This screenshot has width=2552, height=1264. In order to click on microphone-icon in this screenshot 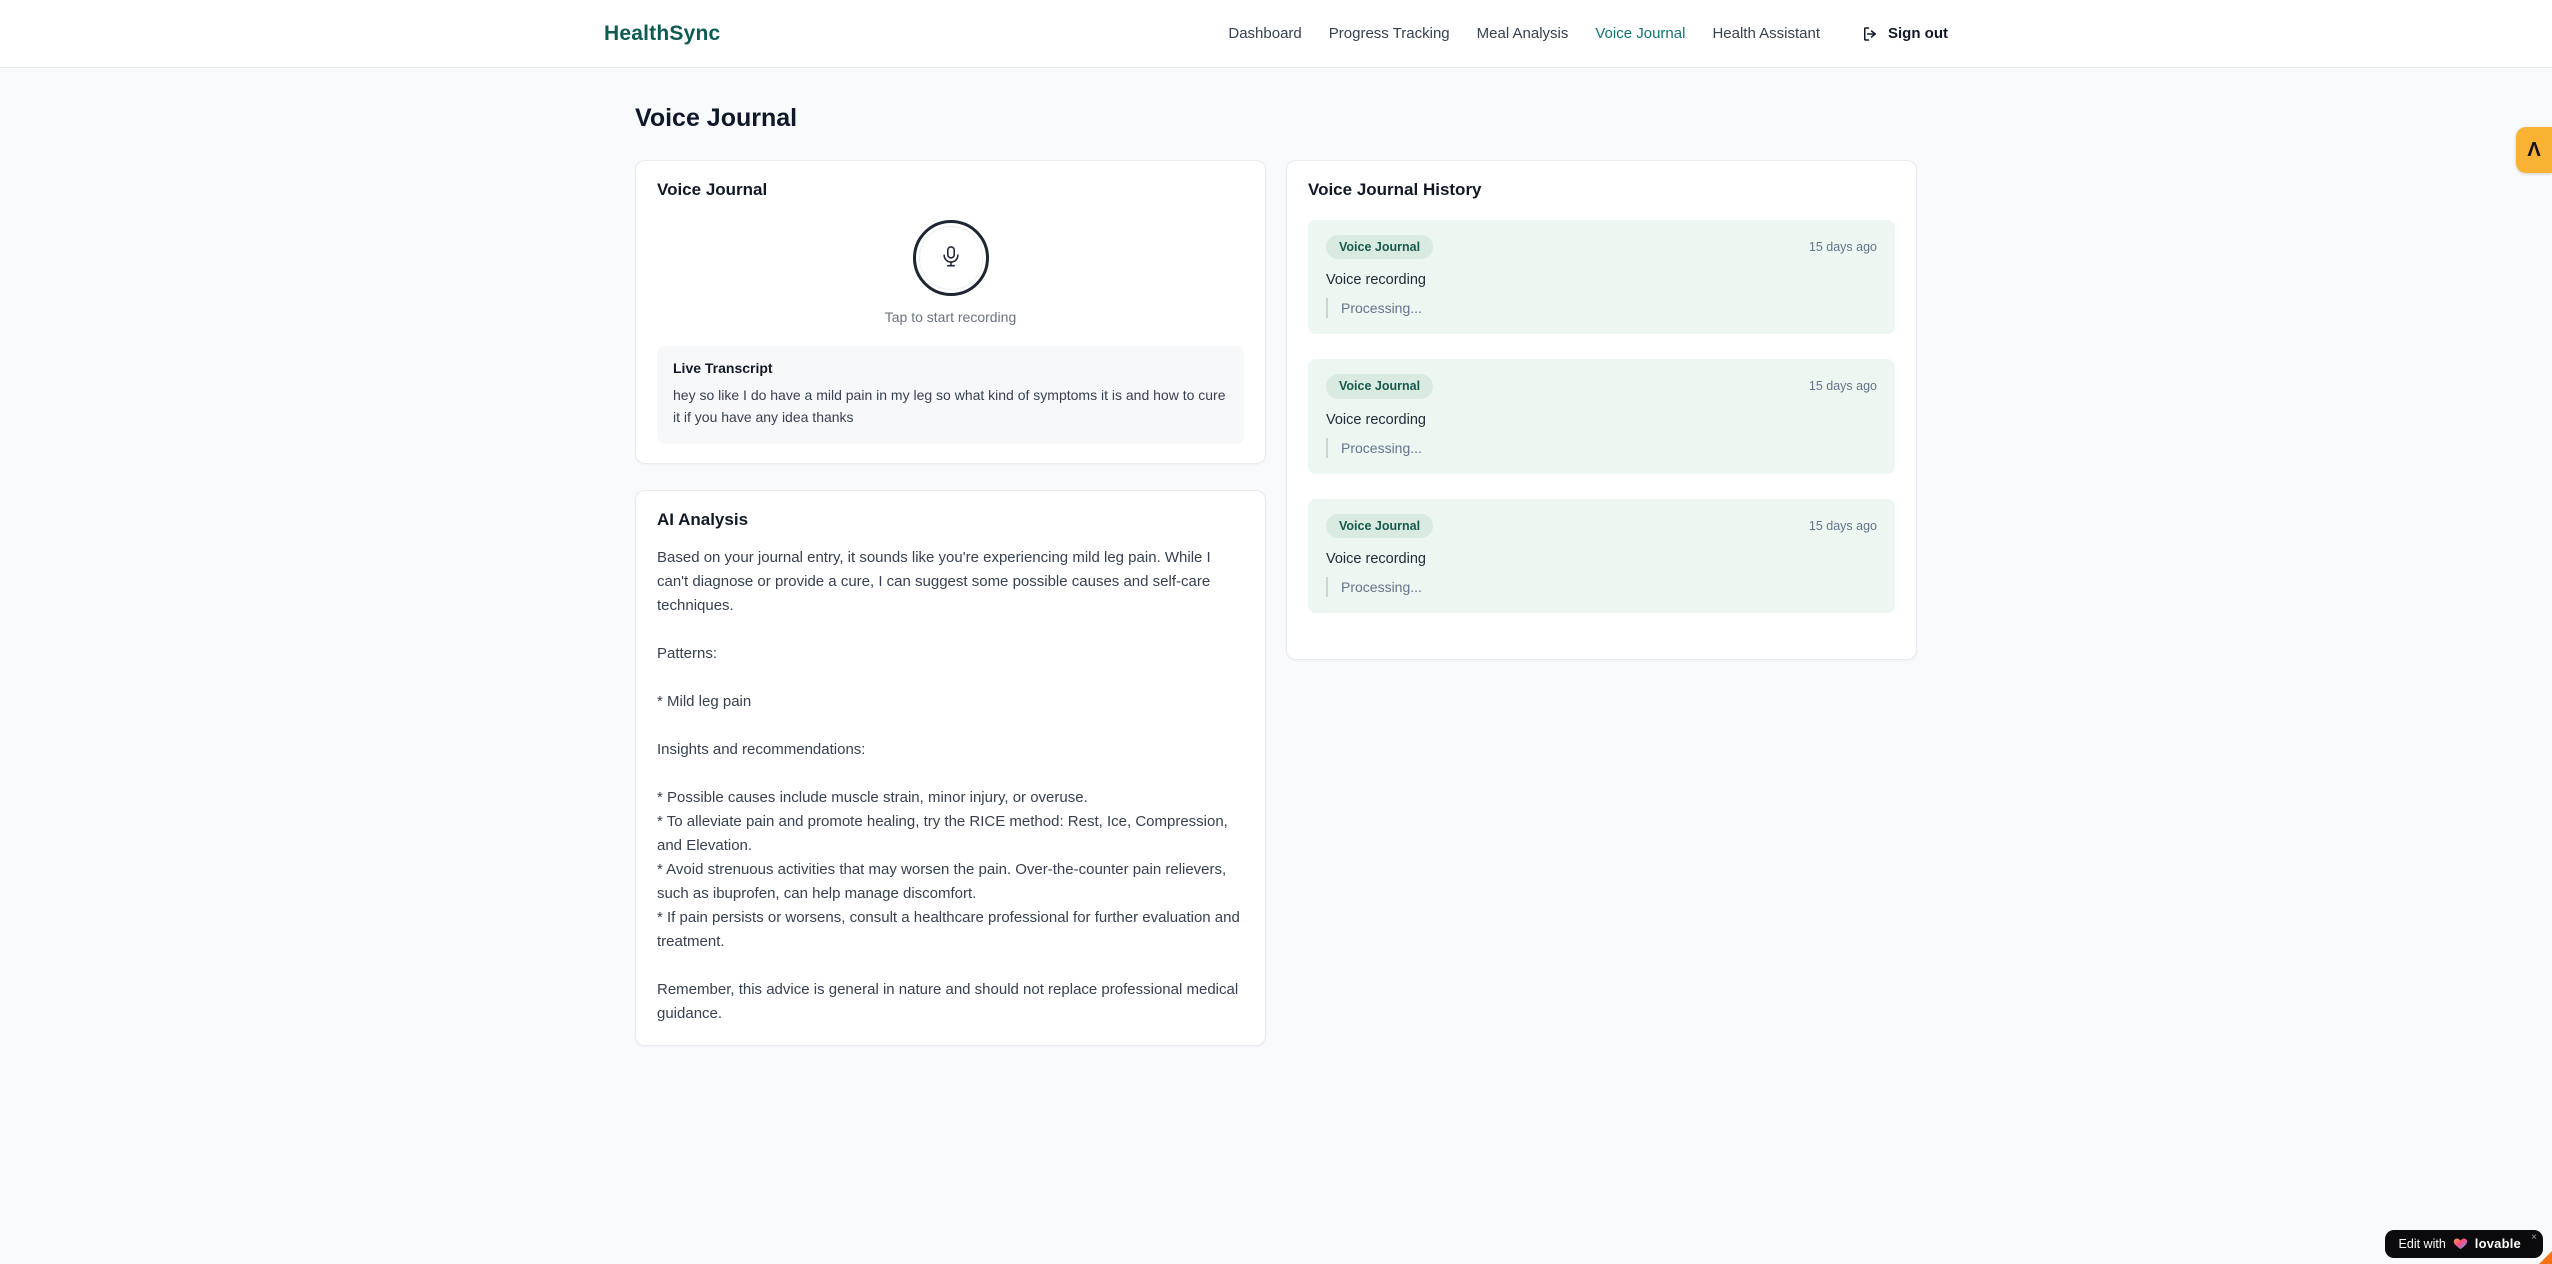, I will do `click(951, 258)`.